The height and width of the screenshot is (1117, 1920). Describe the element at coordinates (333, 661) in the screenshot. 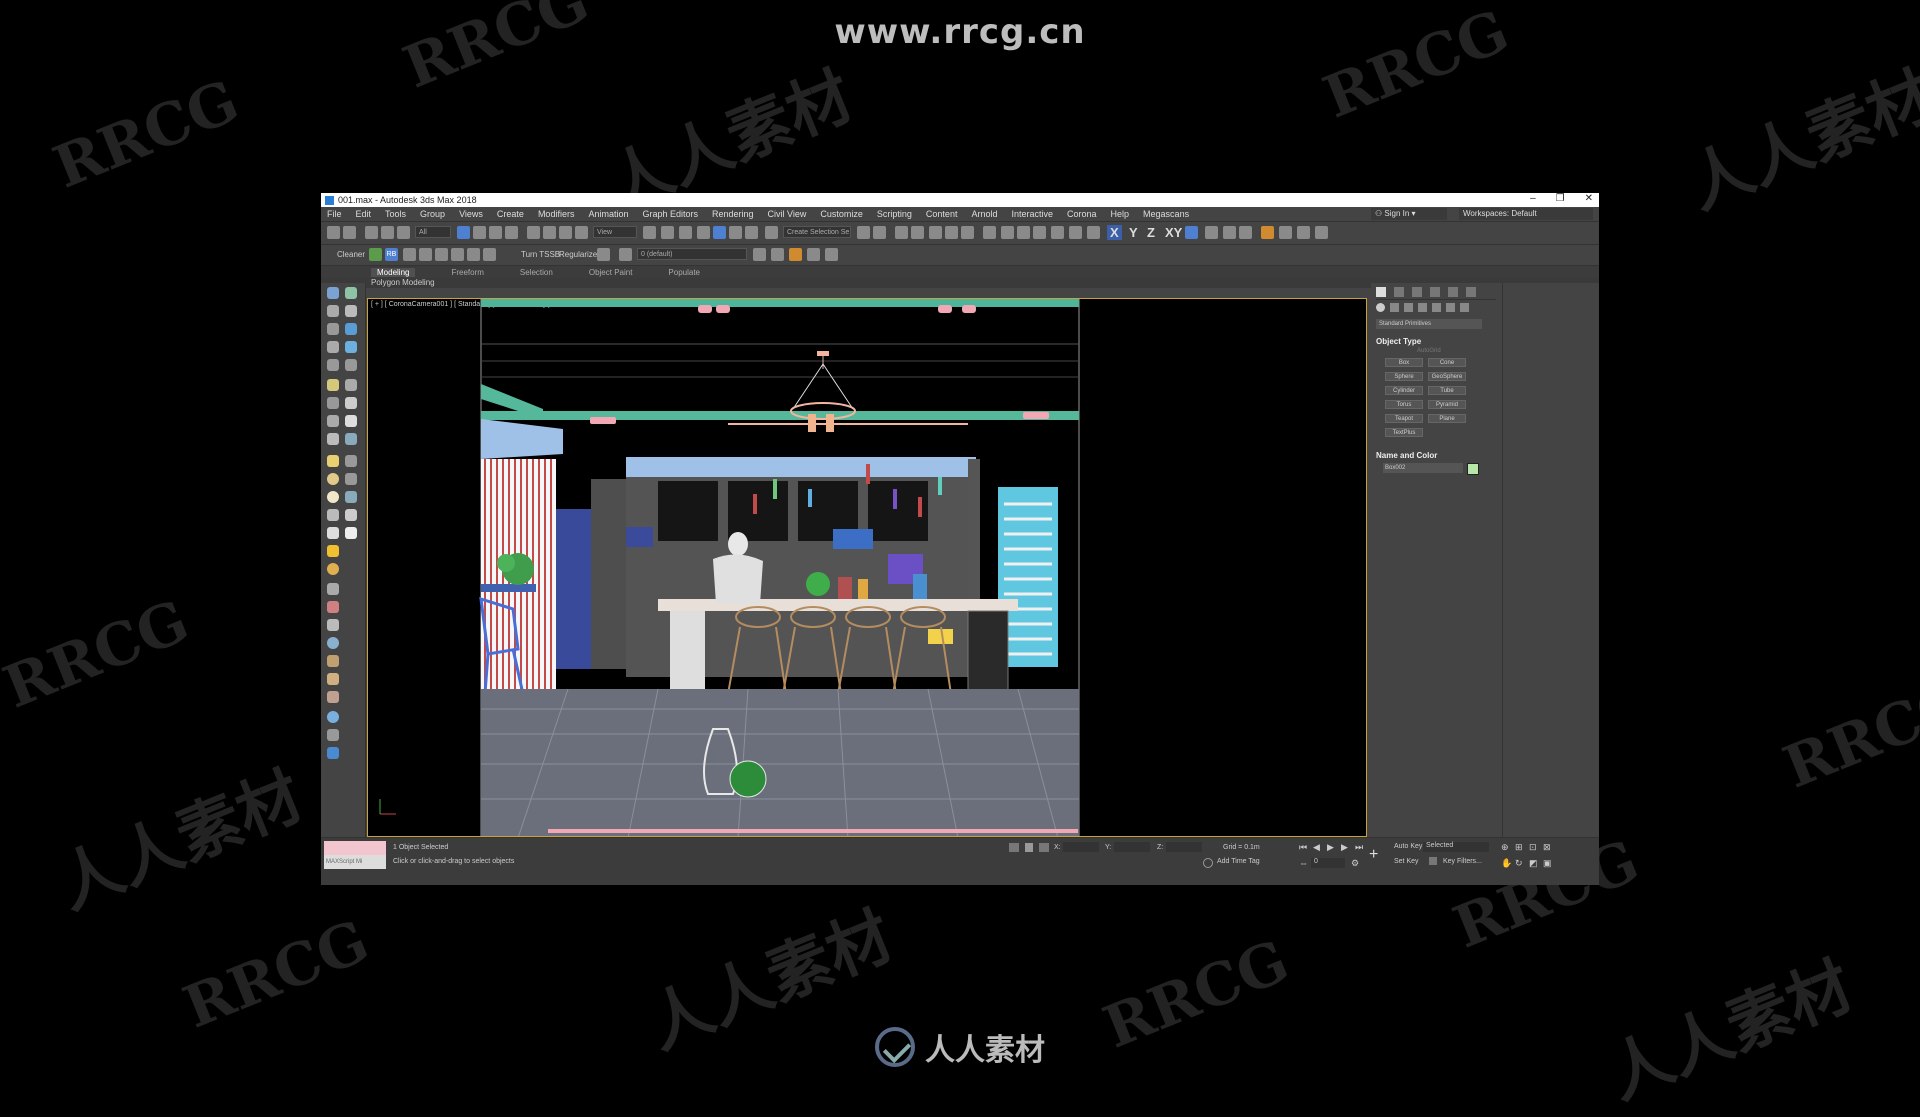

I see `tree-icon` at that location.